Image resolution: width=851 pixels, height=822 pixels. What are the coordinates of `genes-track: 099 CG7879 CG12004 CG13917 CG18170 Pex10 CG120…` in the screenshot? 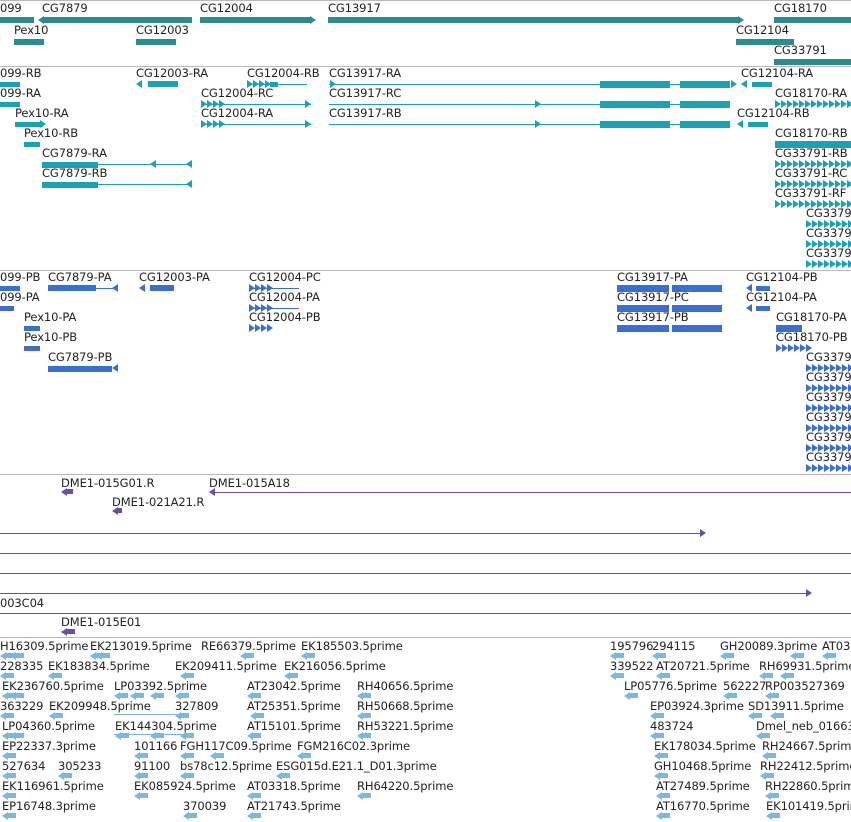 It's located at (425, 33).